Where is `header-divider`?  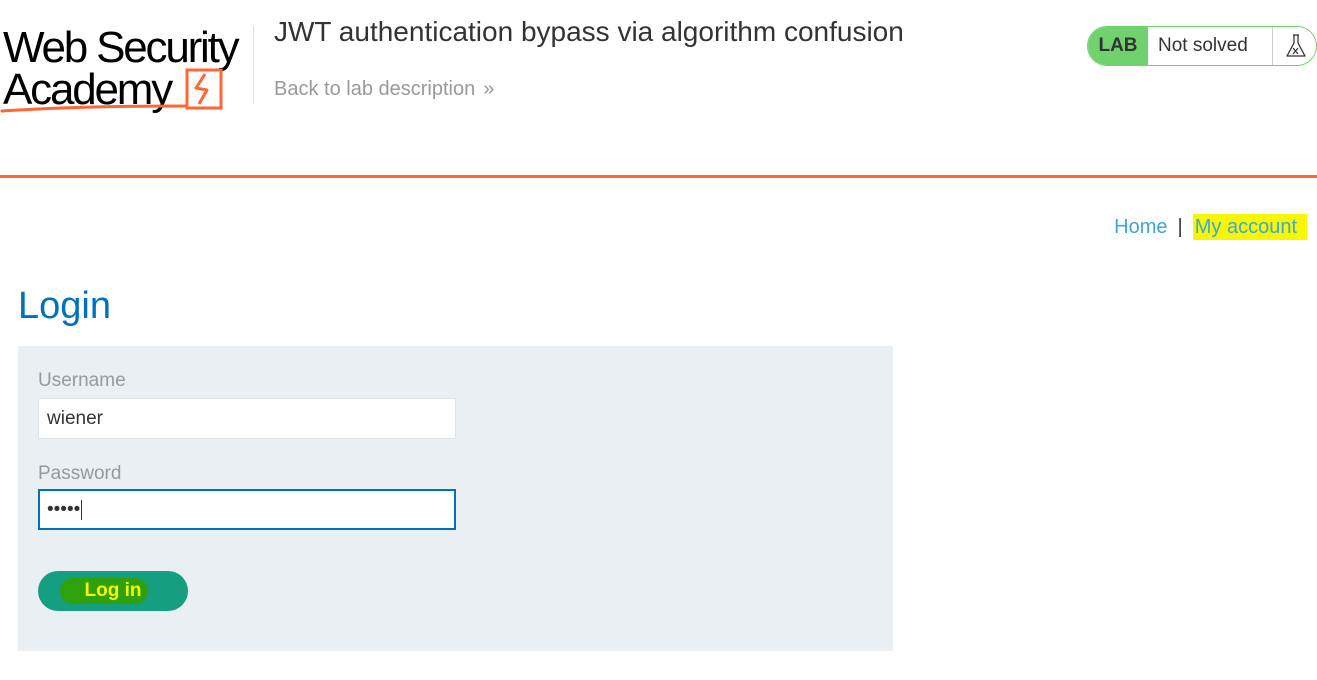
header-divider is located at coordinates (253, 65).